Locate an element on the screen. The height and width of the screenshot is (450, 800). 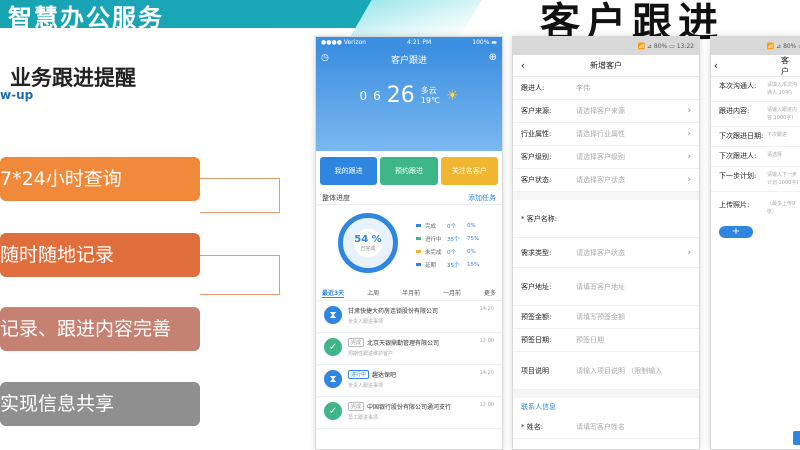
task-body: 甘肃快捷大药房连锁股份有限公司 负责人跟进事项 is located at coordinates (411, 316).